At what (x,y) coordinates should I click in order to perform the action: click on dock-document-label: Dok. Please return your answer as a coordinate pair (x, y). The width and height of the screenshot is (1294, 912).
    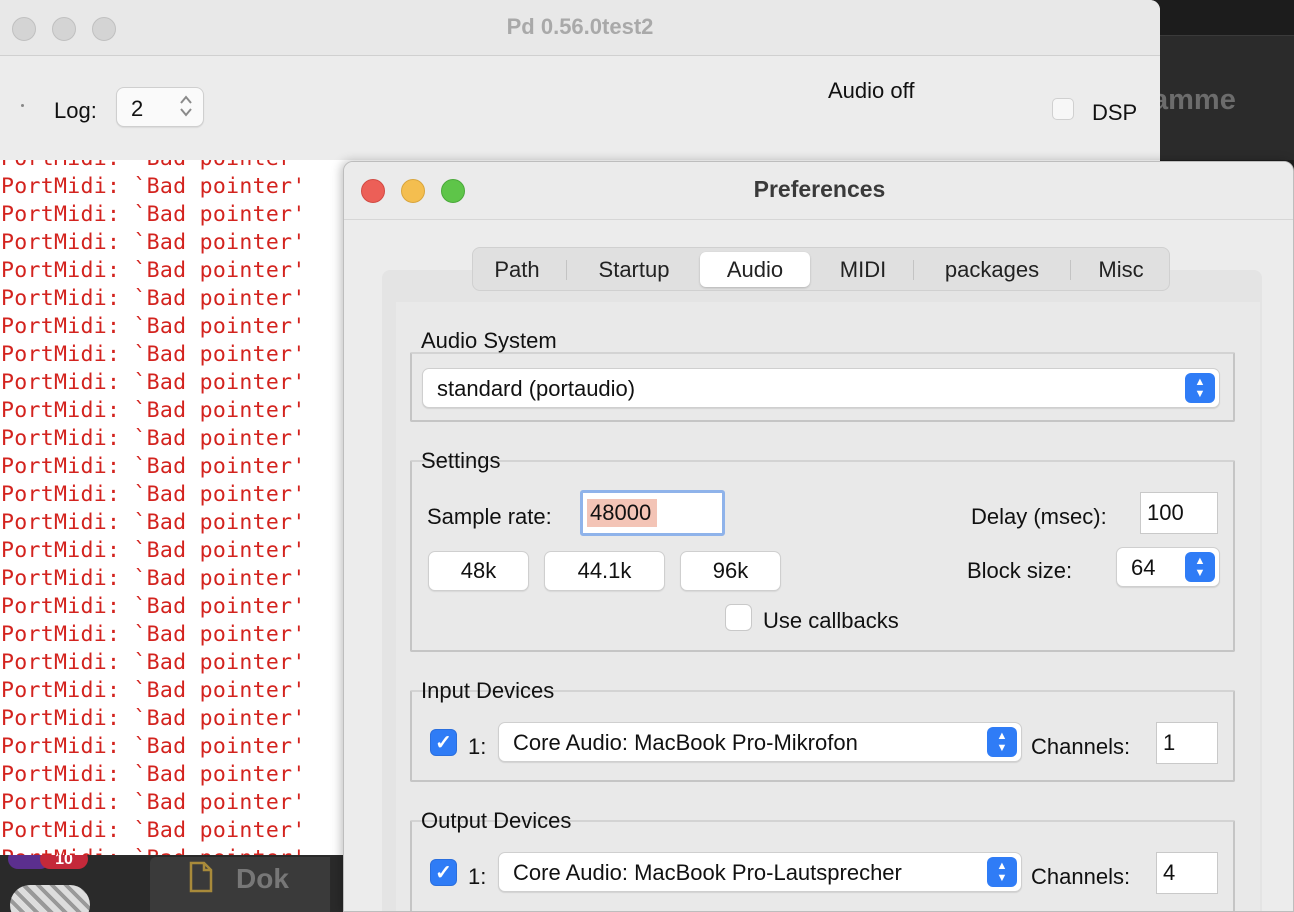
    Looking at the image, I should click on (262, 878).